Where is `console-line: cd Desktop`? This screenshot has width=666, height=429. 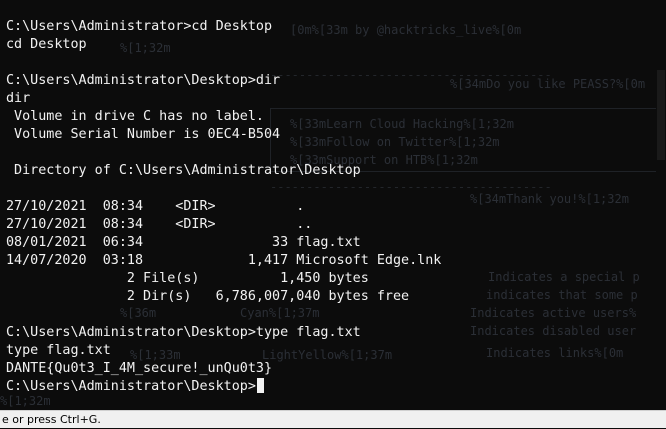
console-line: cd Desktop is located at coordinates (46, 44).